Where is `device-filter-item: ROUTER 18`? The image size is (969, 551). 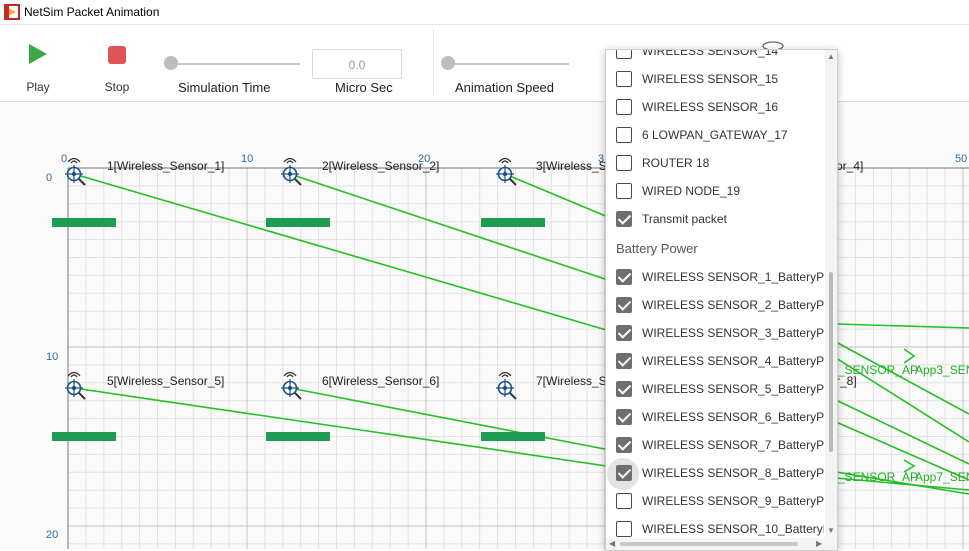
device-filter-item: ROUTER 18 is located at coordinates (715, 163).